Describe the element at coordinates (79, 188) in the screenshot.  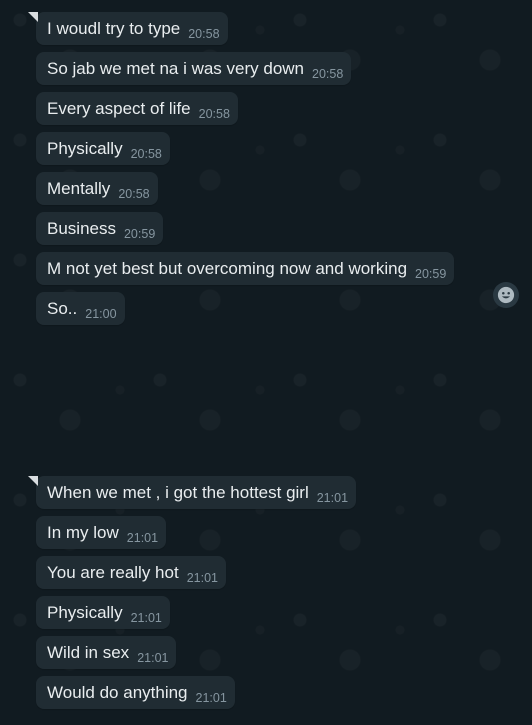
I see `message-text: Mentally` at that location.